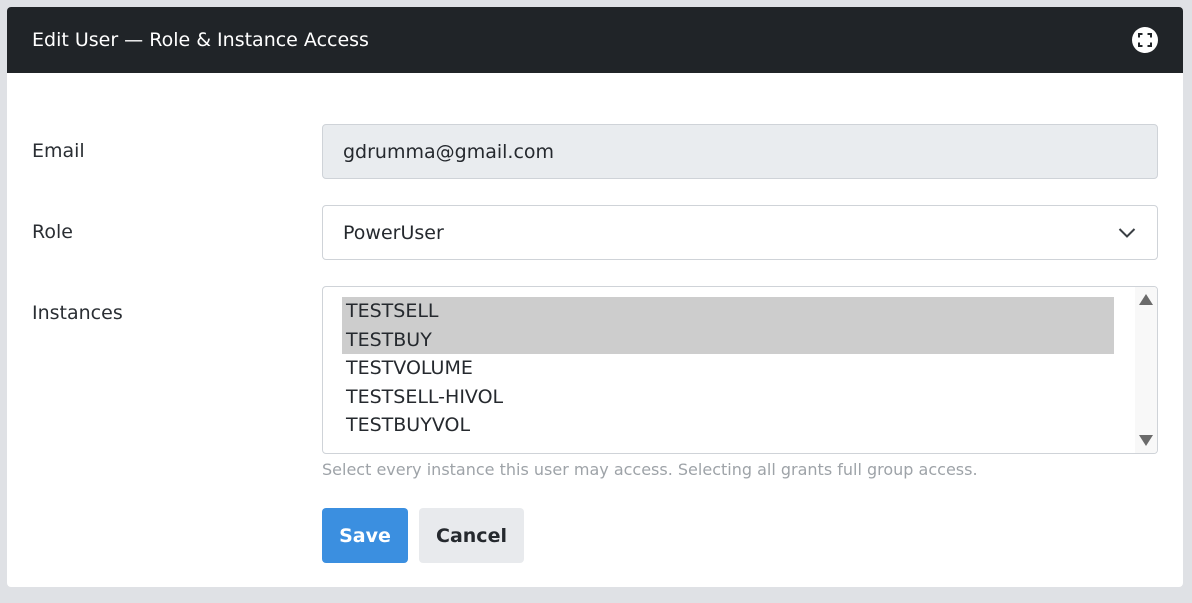 The width and height of the screenshot is (1192, 603). What do you see at coordinates (1127, 233) in the screenshot?
I see `chevron-down-icon` at bounding box center [1127, 233].